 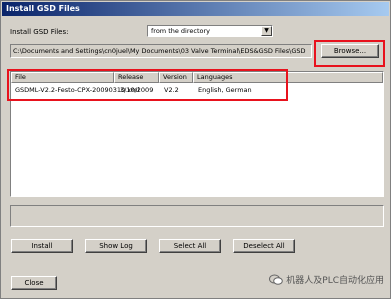 What do you see at coordinates (136, 77) in the screenshot?
I see `column-header-release: Release` at bounding box center [136, 77].